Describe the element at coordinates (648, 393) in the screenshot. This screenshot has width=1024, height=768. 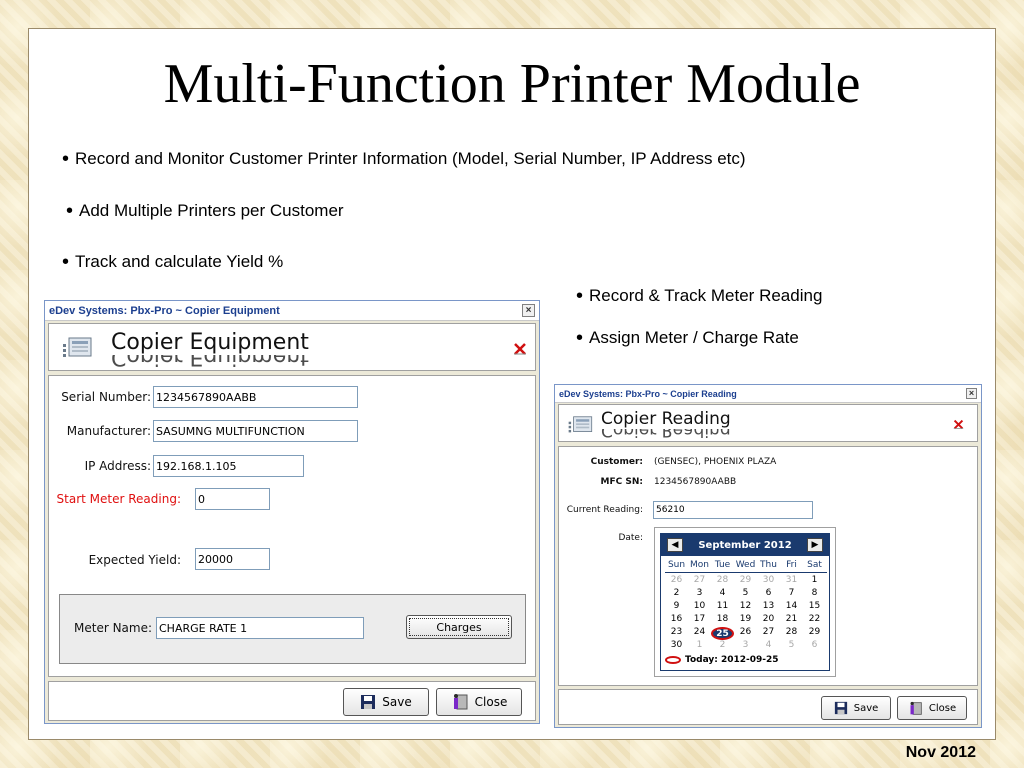
I see `window-title: eDev Systems: Pbx-Pro ~ Copier Reading` at that location.